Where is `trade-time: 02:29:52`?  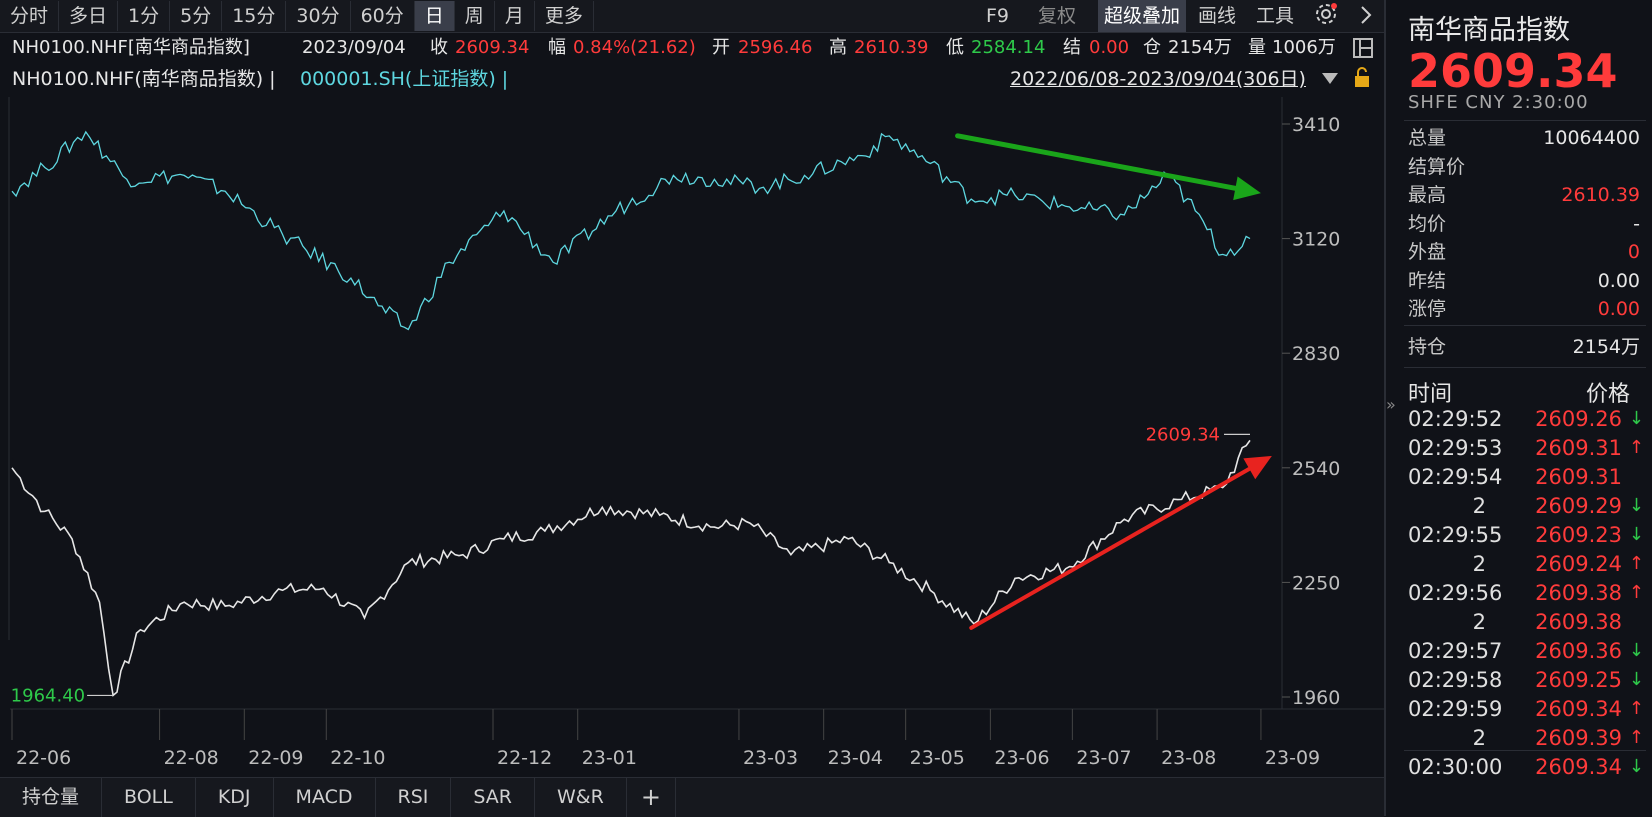 trade-time: 02:29:52 is located at coordinates (1455, 419).